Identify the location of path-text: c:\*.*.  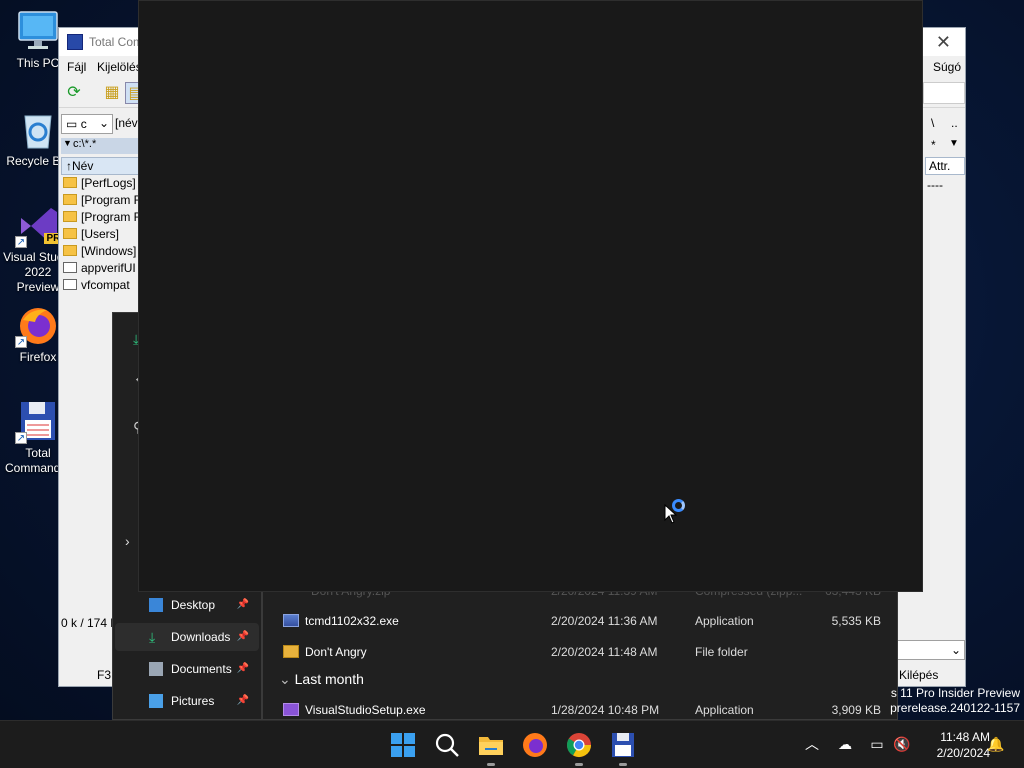
(85, 144).